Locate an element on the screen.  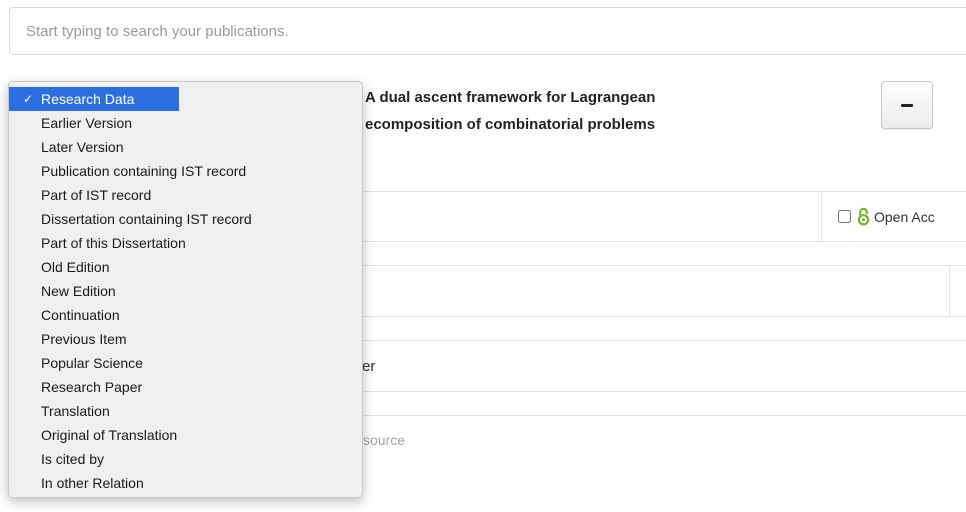
dropdown-option: Later Version is located at coordinates (185, 147).